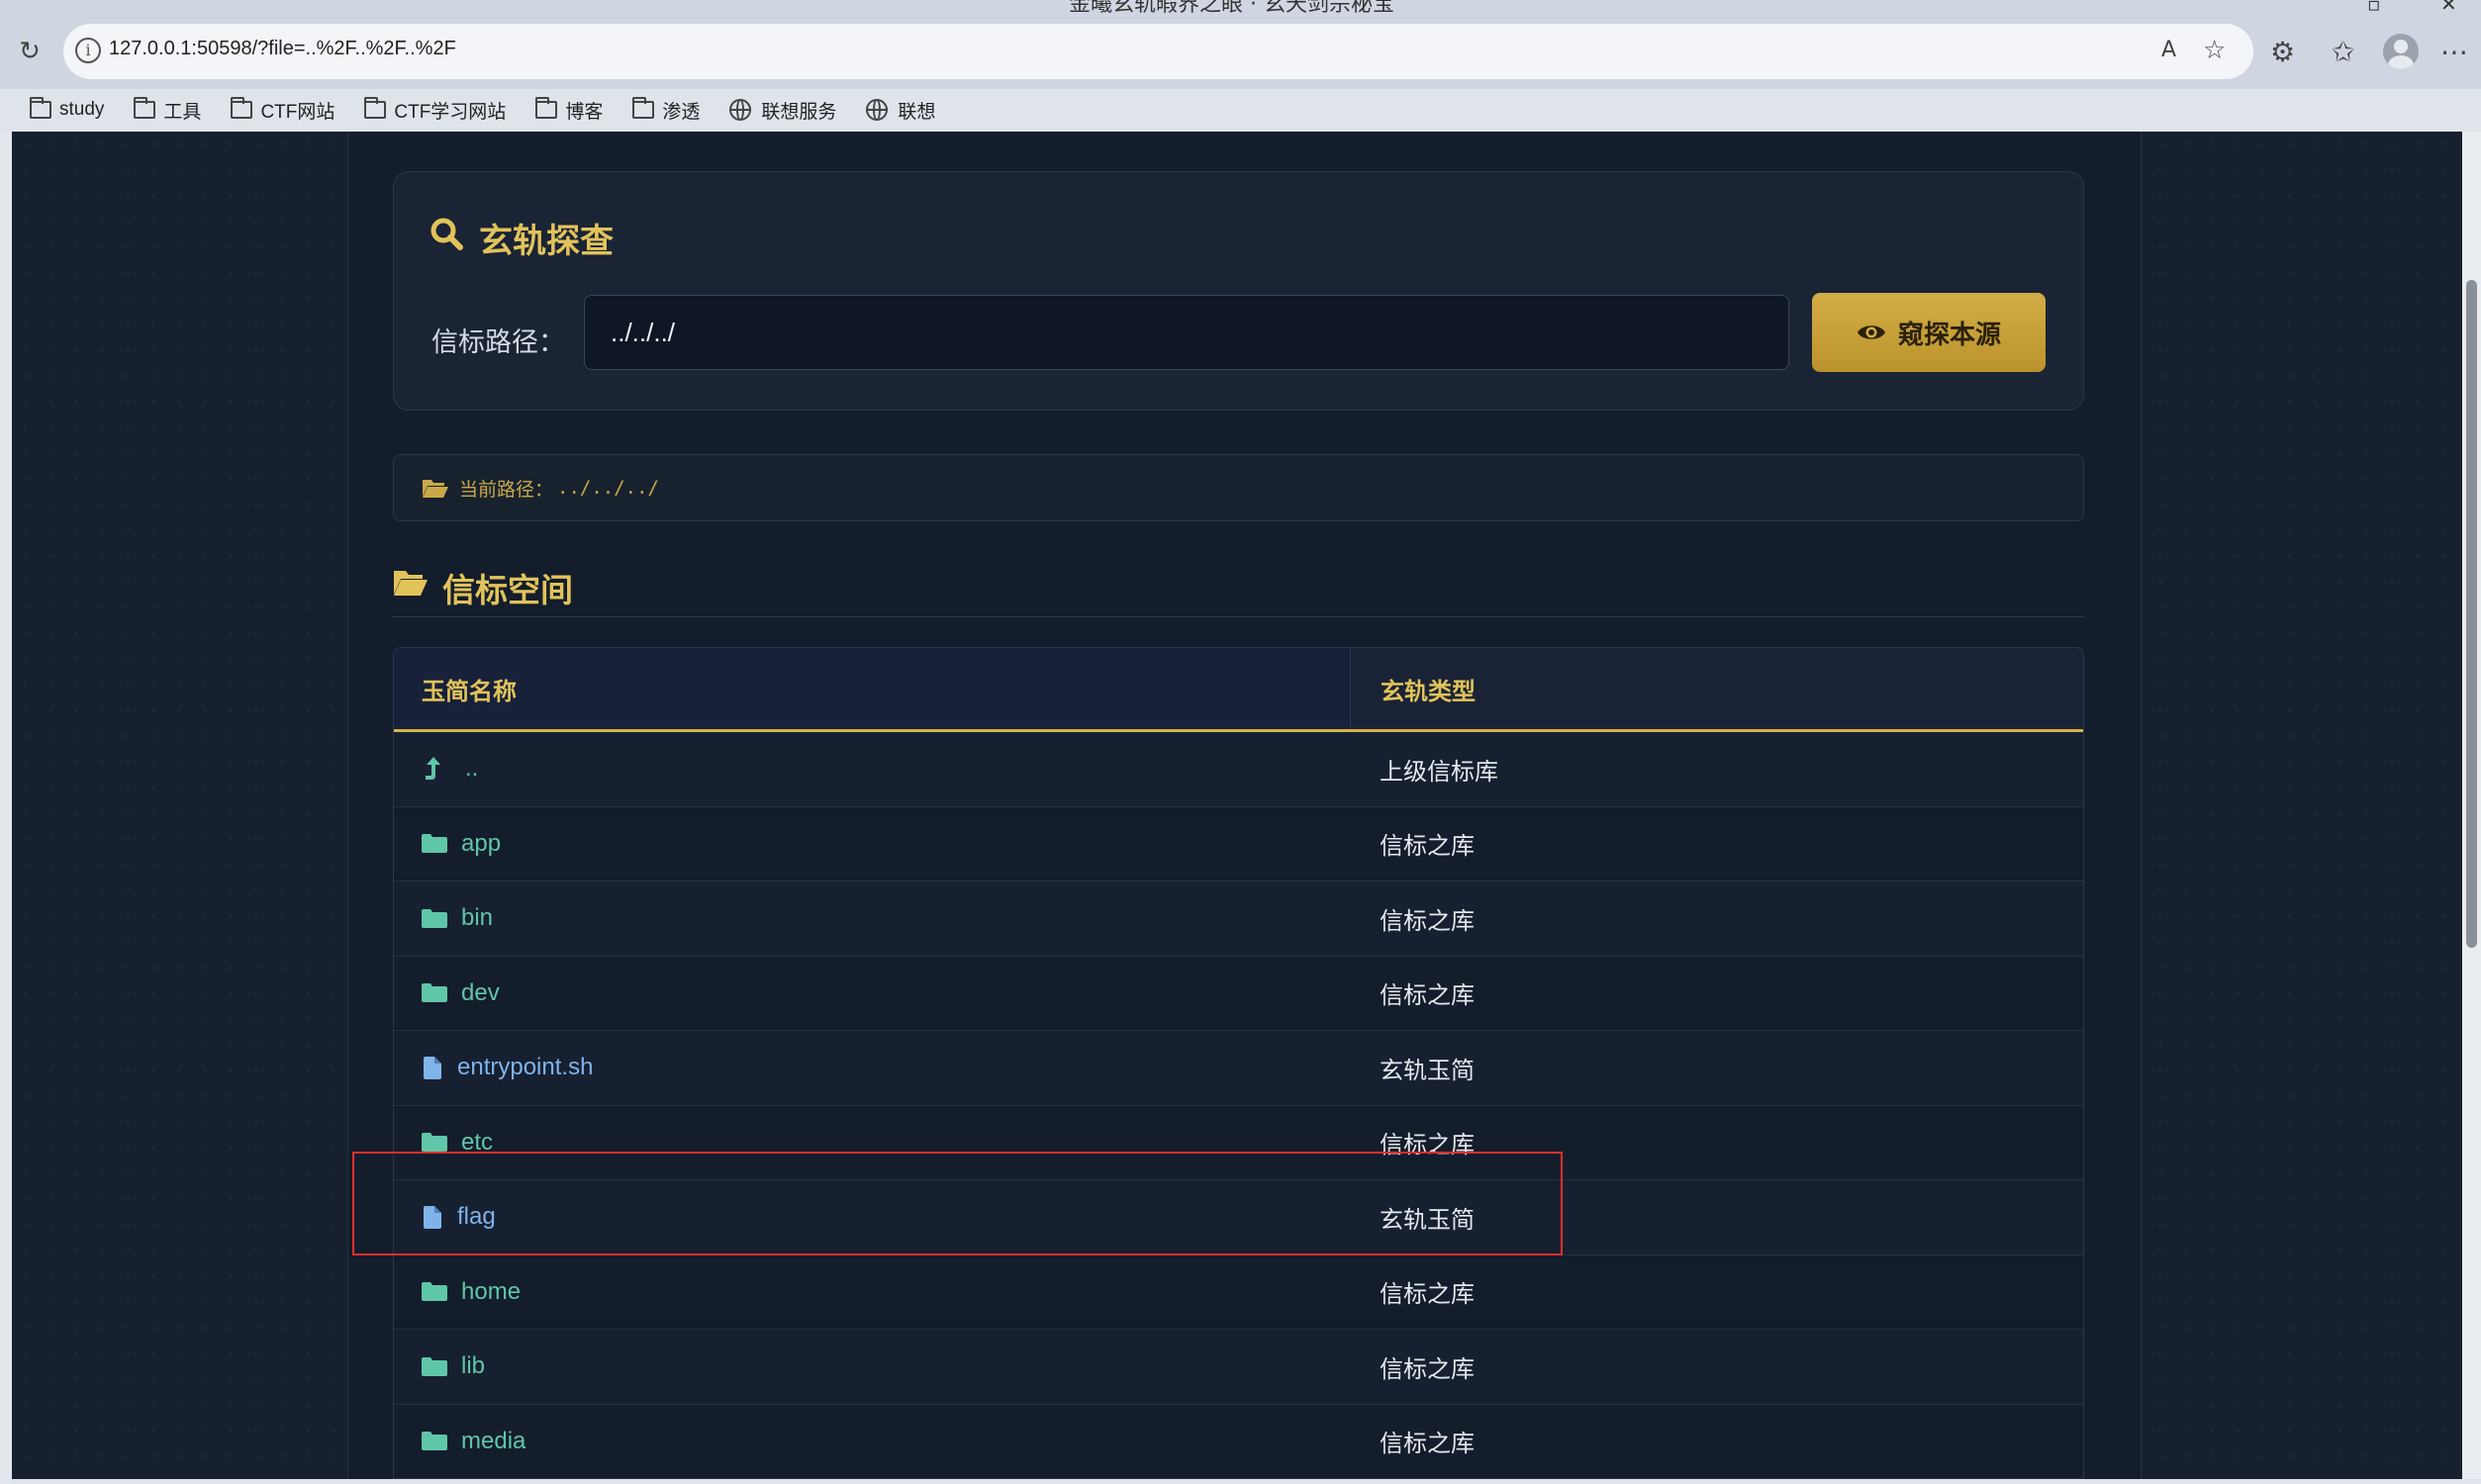 This screenshot has width=2481, height=1484. I want to click on bookmark-item: 工具, so click(167, 110).